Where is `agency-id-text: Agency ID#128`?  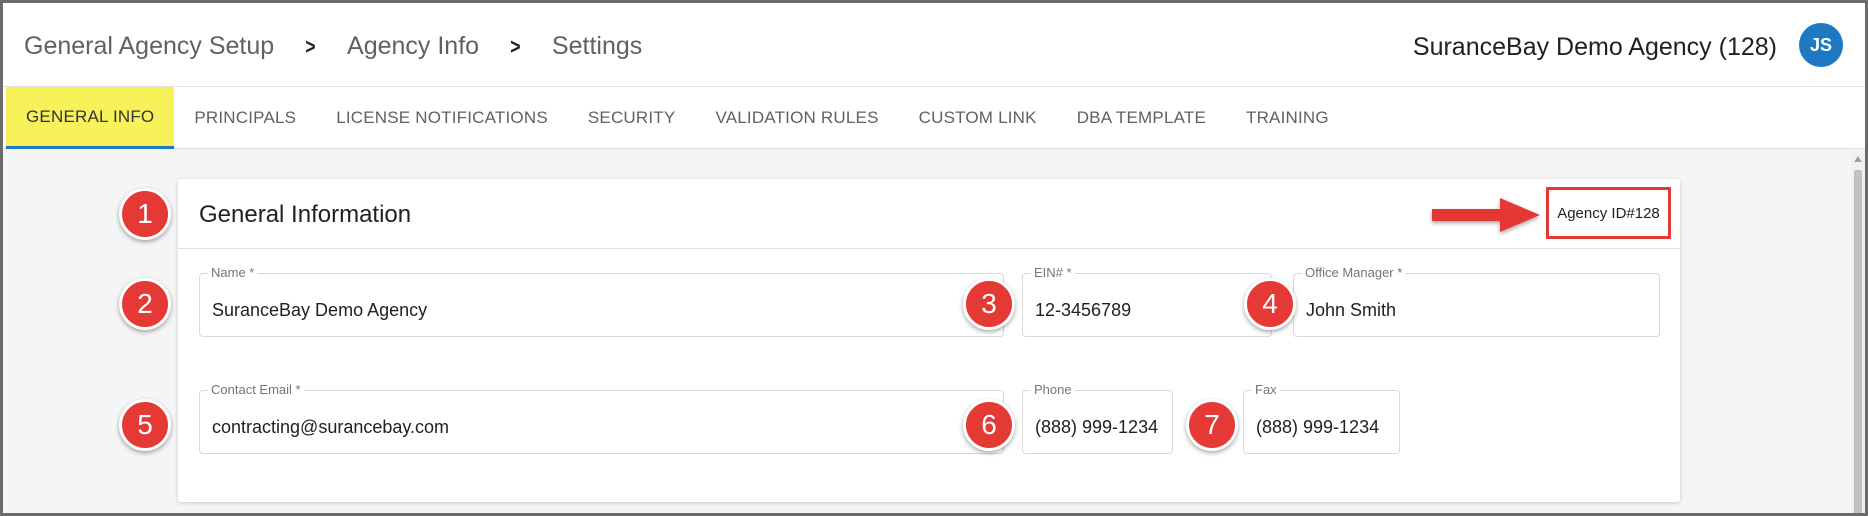
agency-id-text: Agency ID#128 is located at coordinates (1608, 213).